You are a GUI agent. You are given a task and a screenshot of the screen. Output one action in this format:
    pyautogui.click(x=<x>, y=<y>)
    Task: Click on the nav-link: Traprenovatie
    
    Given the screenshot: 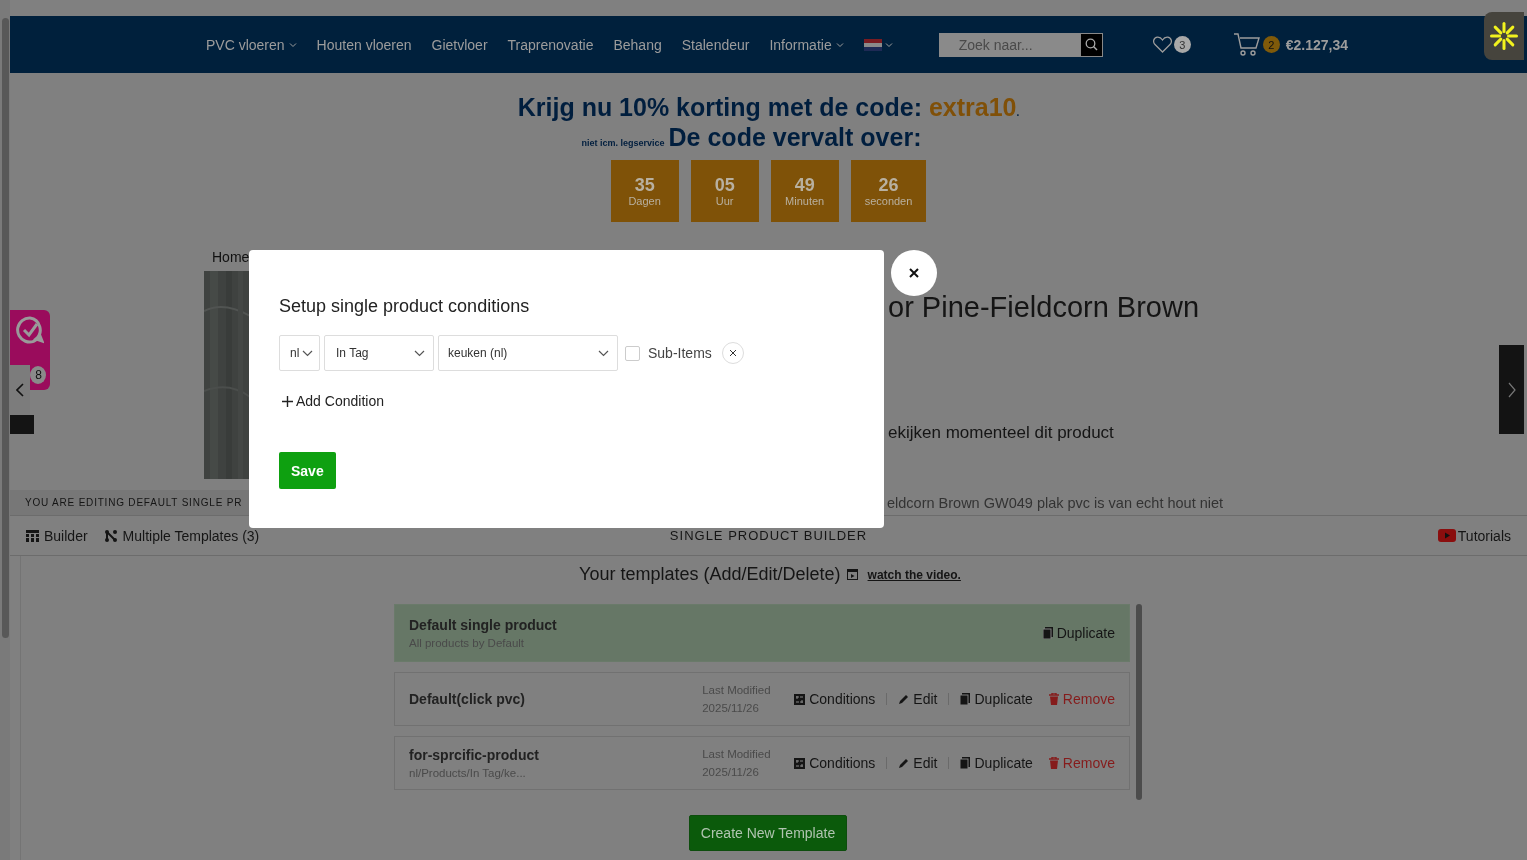 What is the action you would take?
    pyautogui.click(x=550, y=44)
    